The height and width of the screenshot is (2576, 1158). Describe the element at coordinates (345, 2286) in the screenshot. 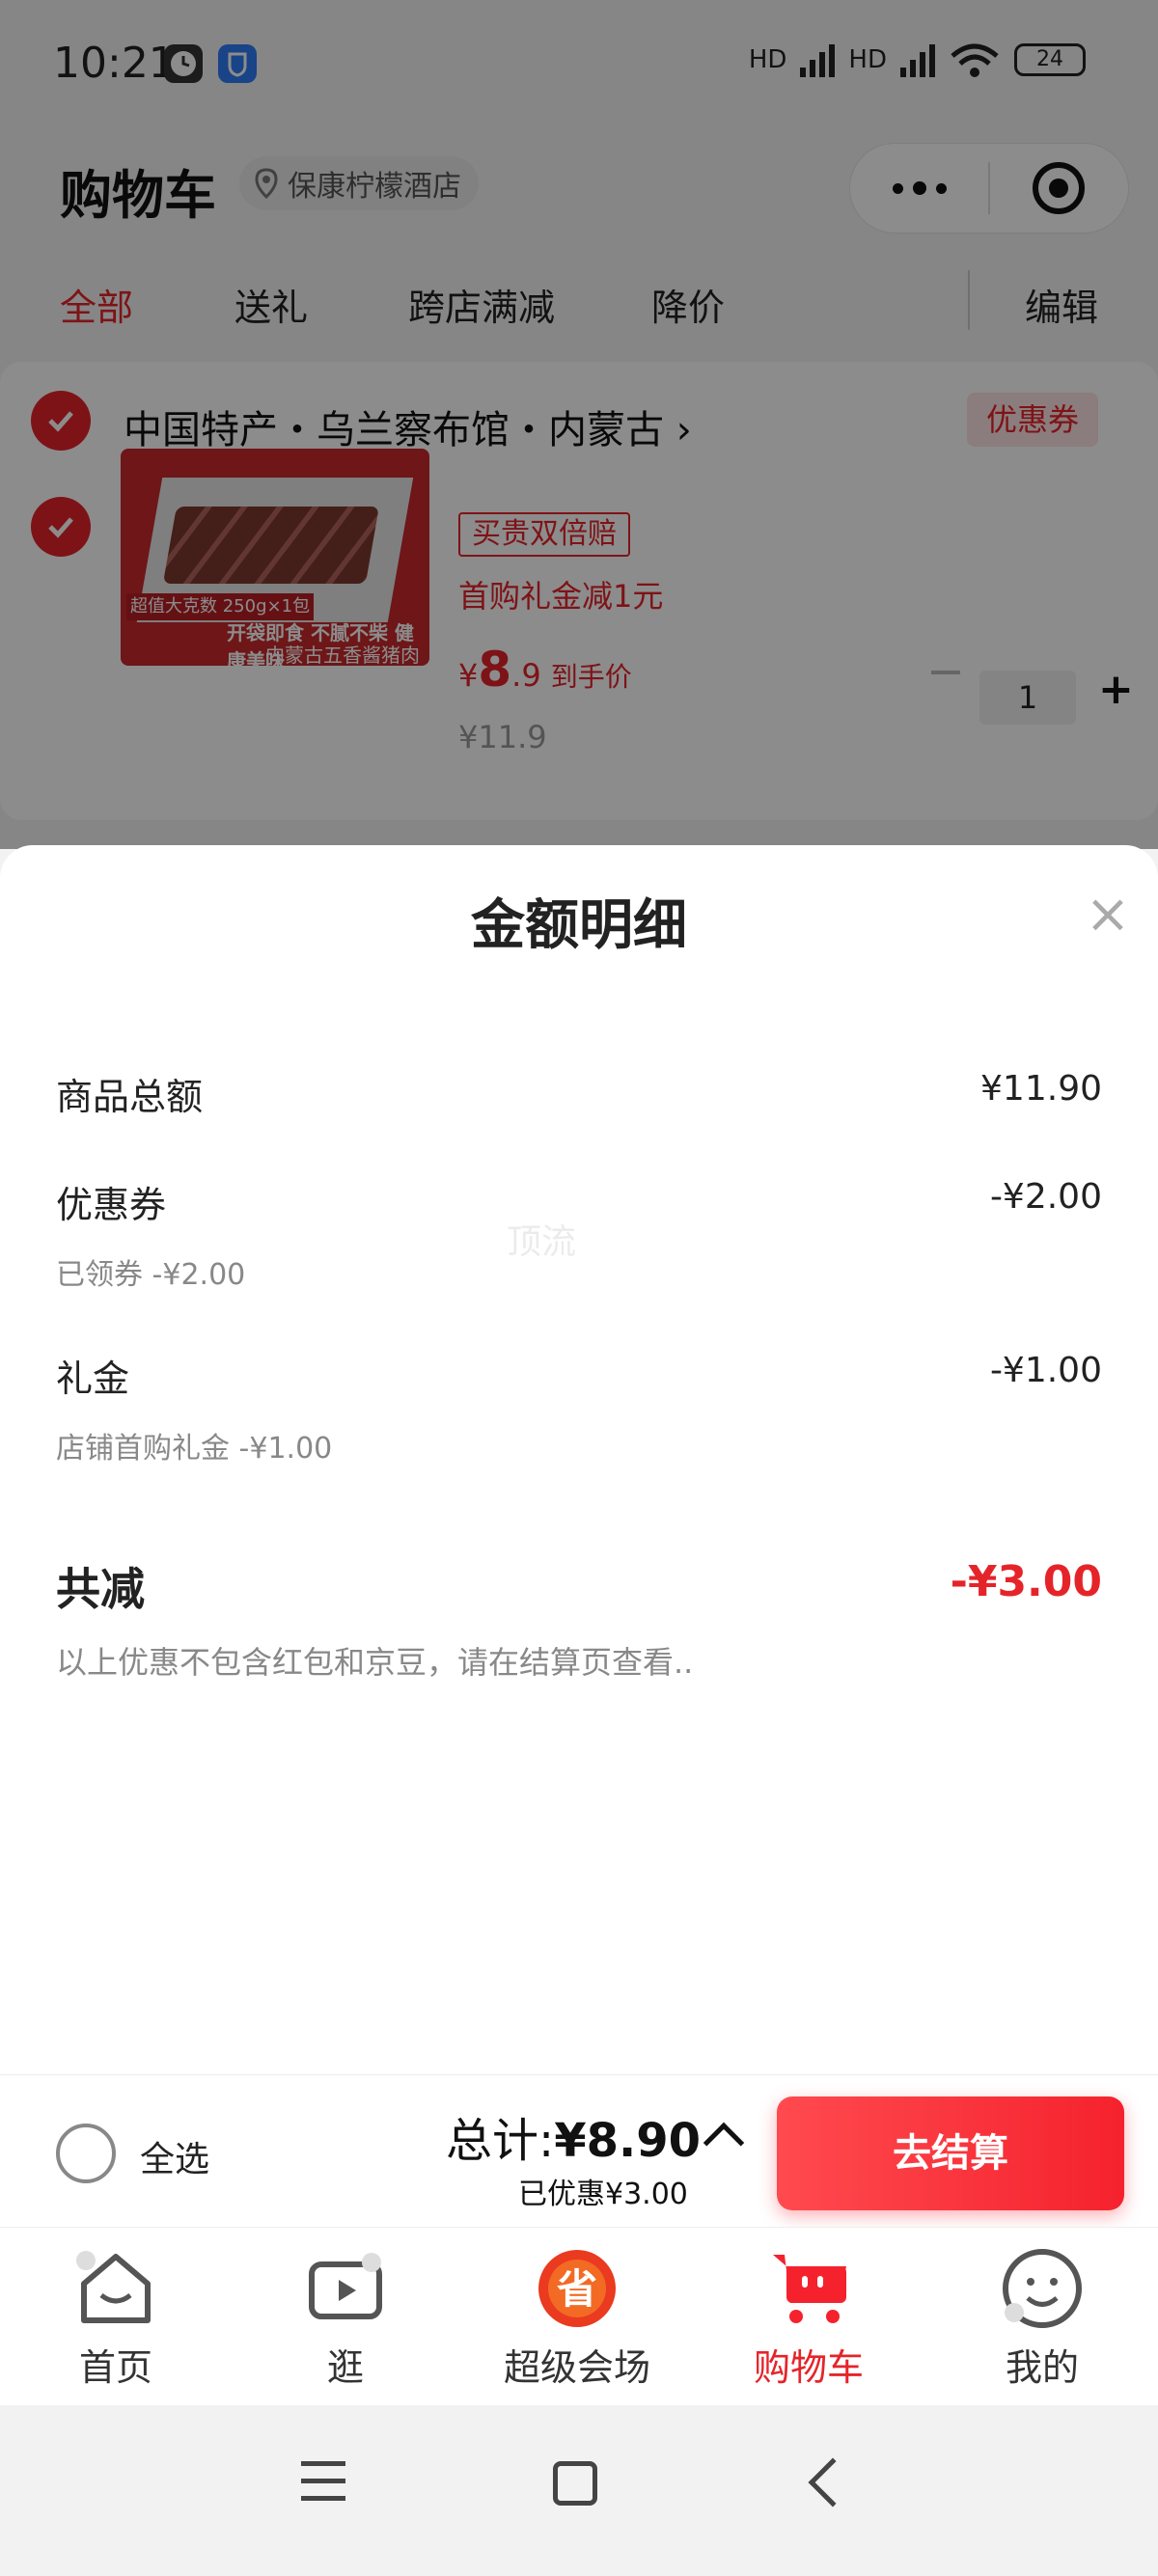

I see `video-icon` at that location.